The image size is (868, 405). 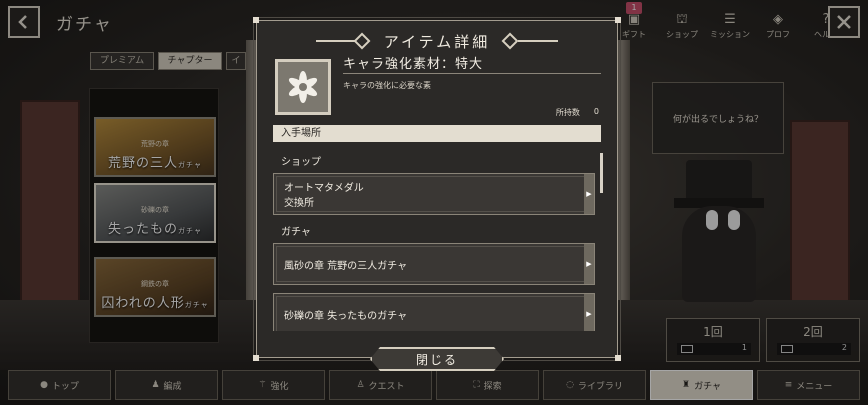 What do you see at coordinates (434, 194) in the screenshot?
I see `source-row-shop: オートマタメダル 交換所 ▶` at bounding box center [434, 194].